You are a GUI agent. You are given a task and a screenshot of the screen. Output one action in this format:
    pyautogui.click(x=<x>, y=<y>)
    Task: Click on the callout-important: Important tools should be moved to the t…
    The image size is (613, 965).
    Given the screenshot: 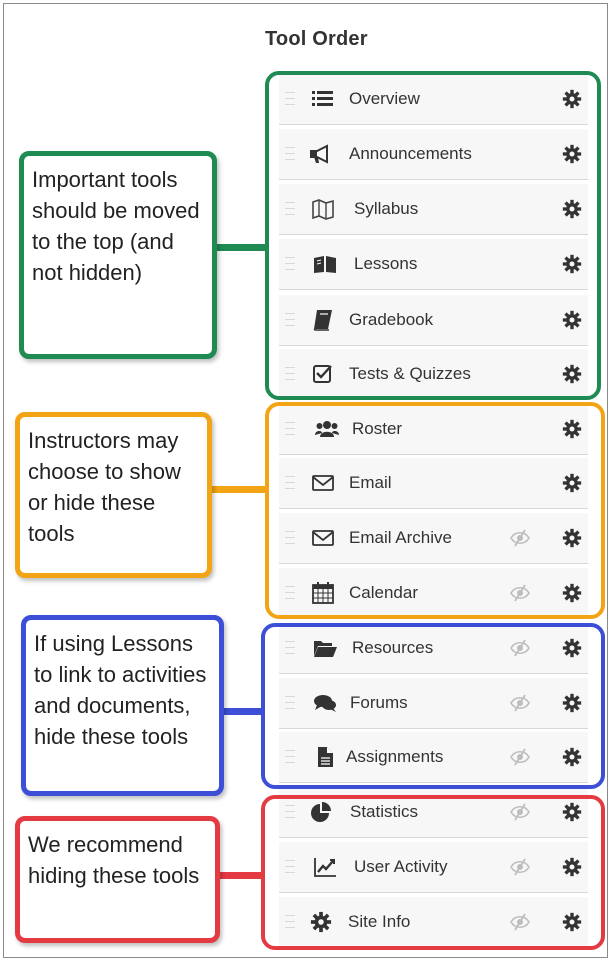 What is the action you would take?
    pyautogui.click(x=118, y=255)
    